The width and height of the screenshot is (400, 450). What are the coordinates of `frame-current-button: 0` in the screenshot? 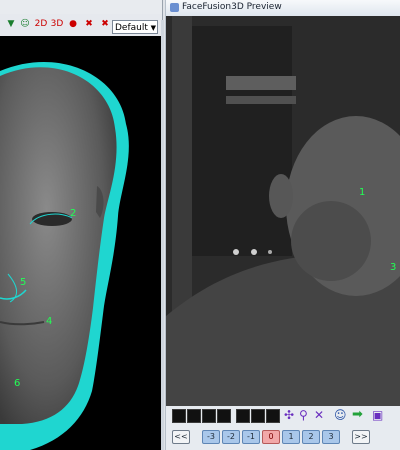 It's located at (271, 437).